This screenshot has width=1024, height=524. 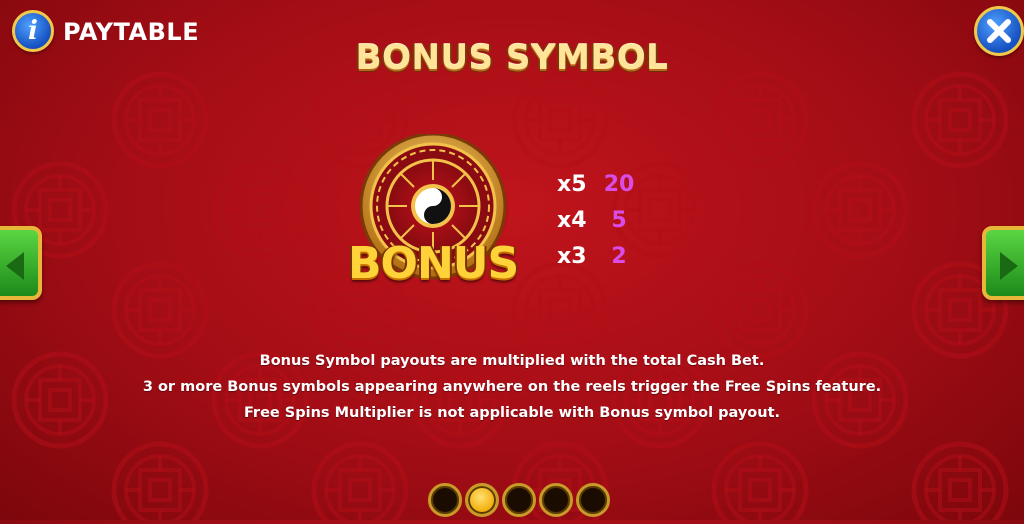 What do you see at coordinates (619, 184) in the screenshot?
I see `payout-value: 20` at bounding box center [619, 184].